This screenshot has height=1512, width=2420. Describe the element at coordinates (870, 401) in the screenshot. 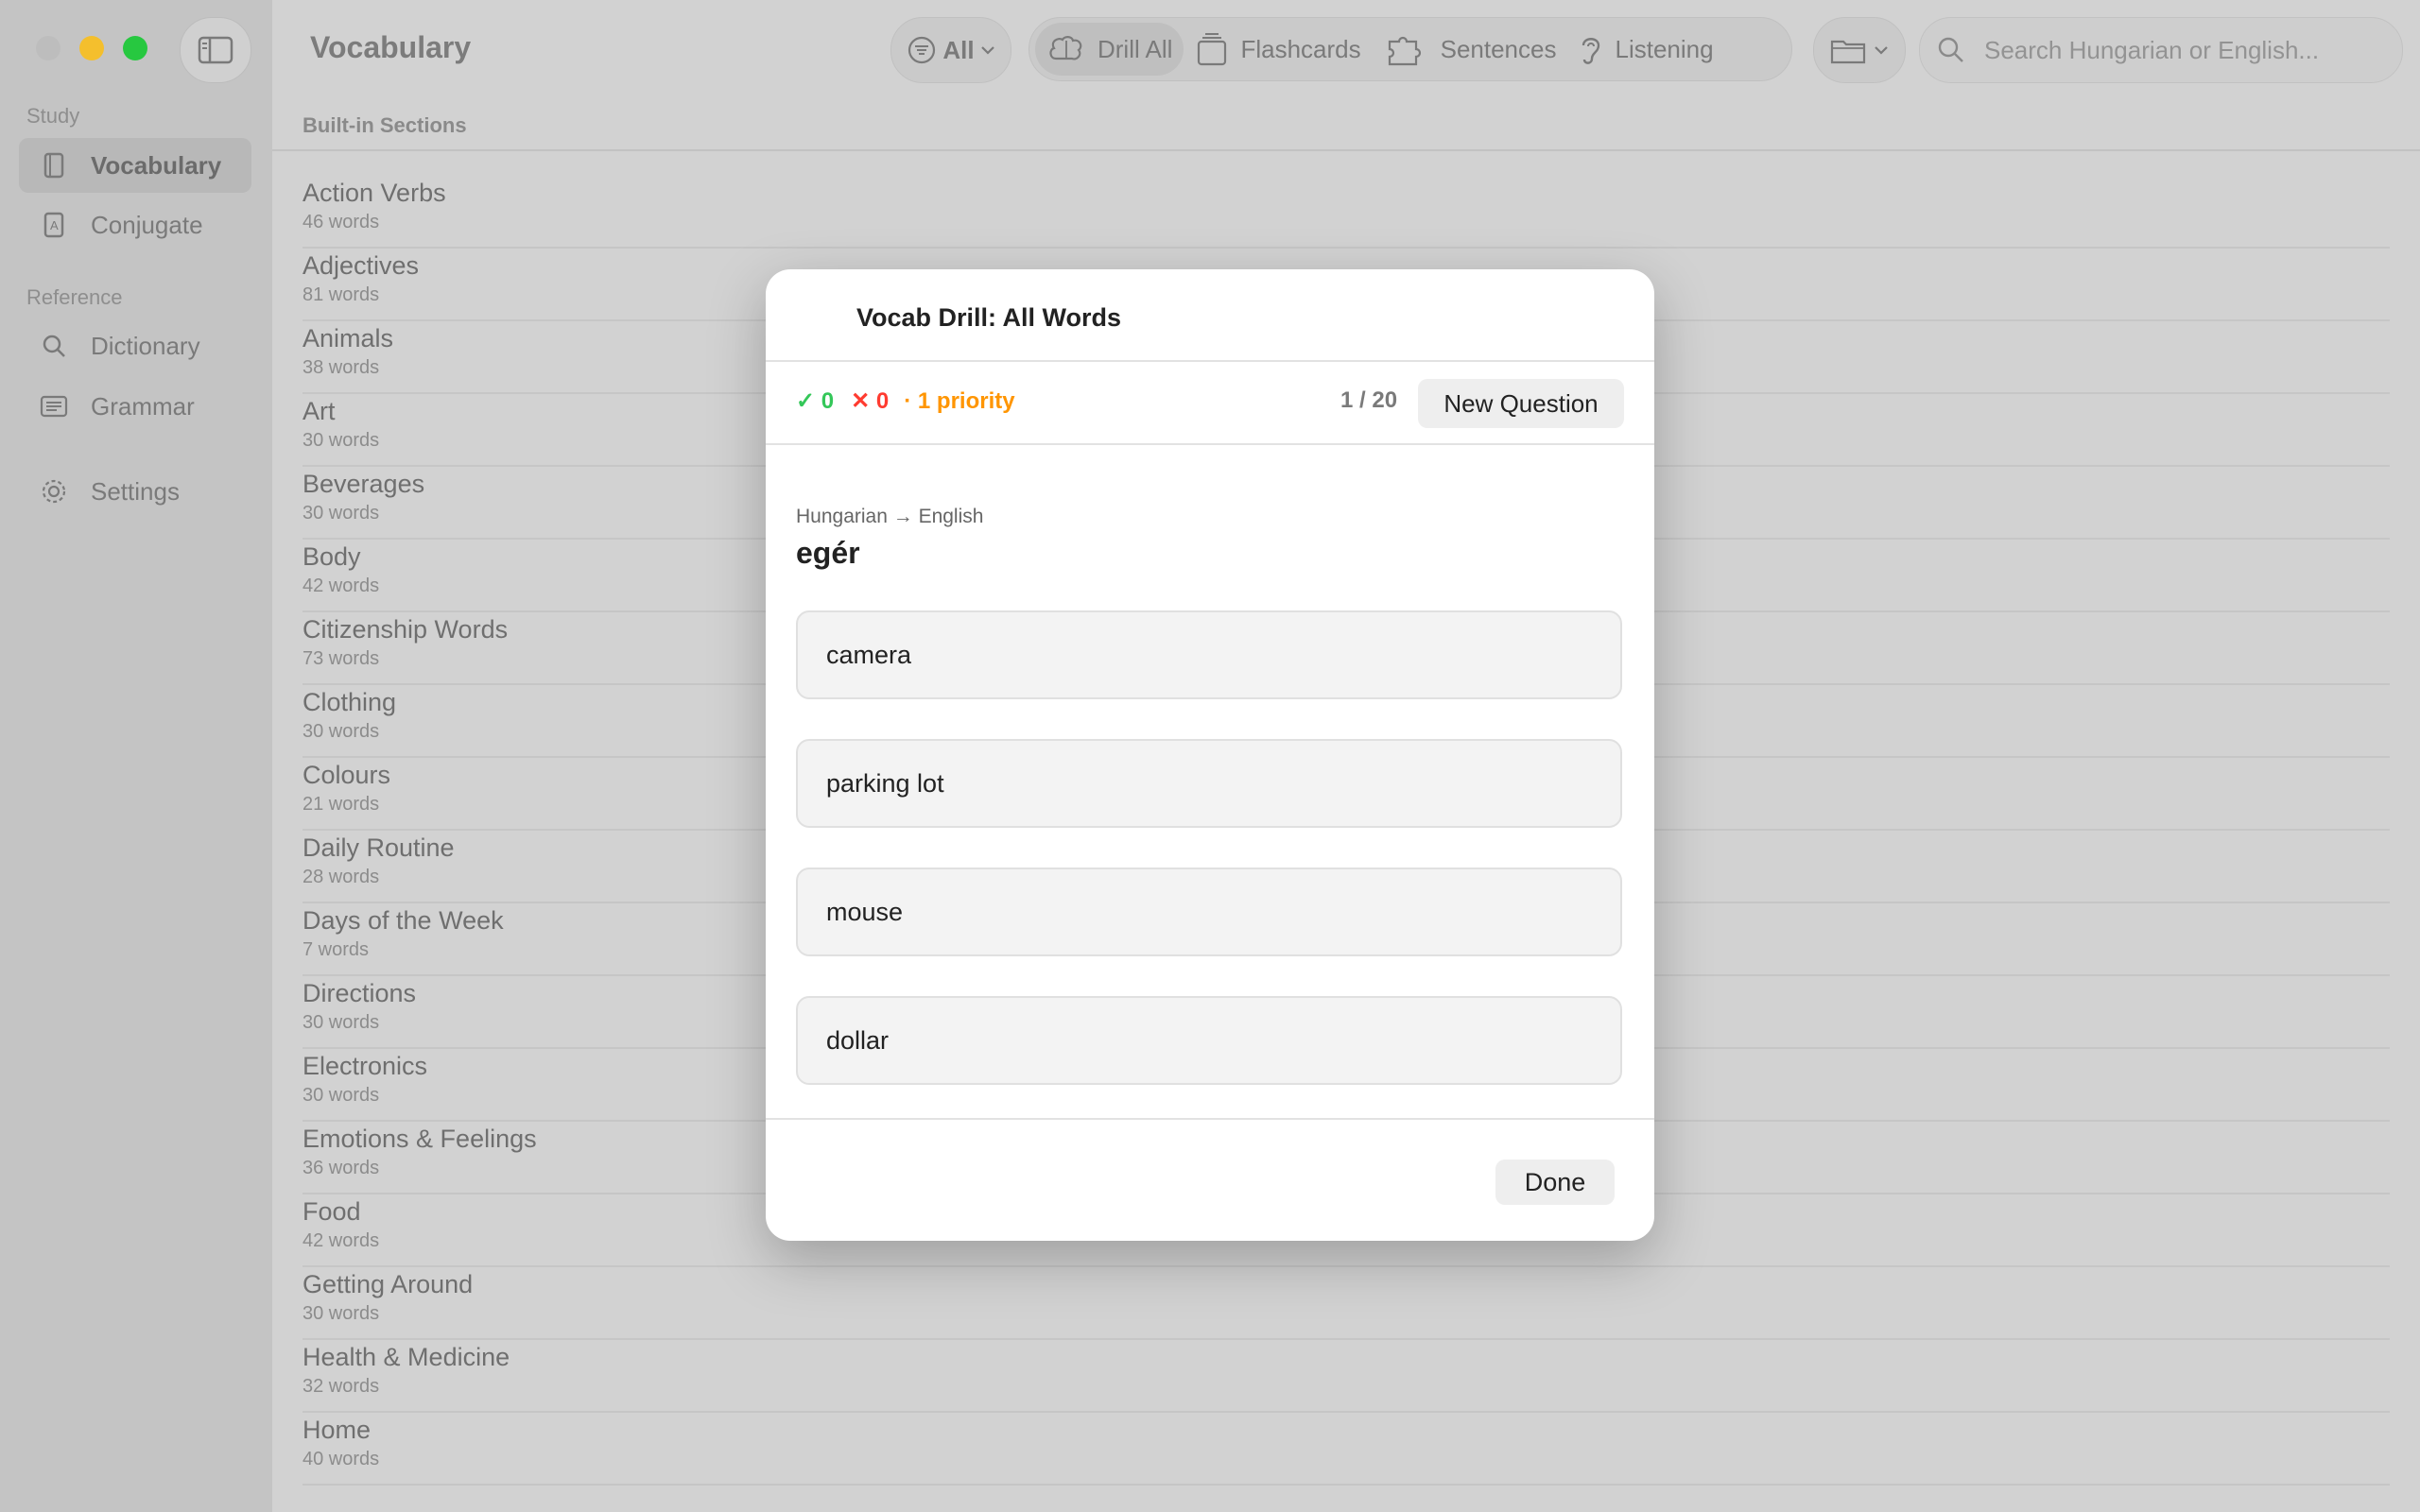

I see `wrong-count: ✕ 0` at that location.